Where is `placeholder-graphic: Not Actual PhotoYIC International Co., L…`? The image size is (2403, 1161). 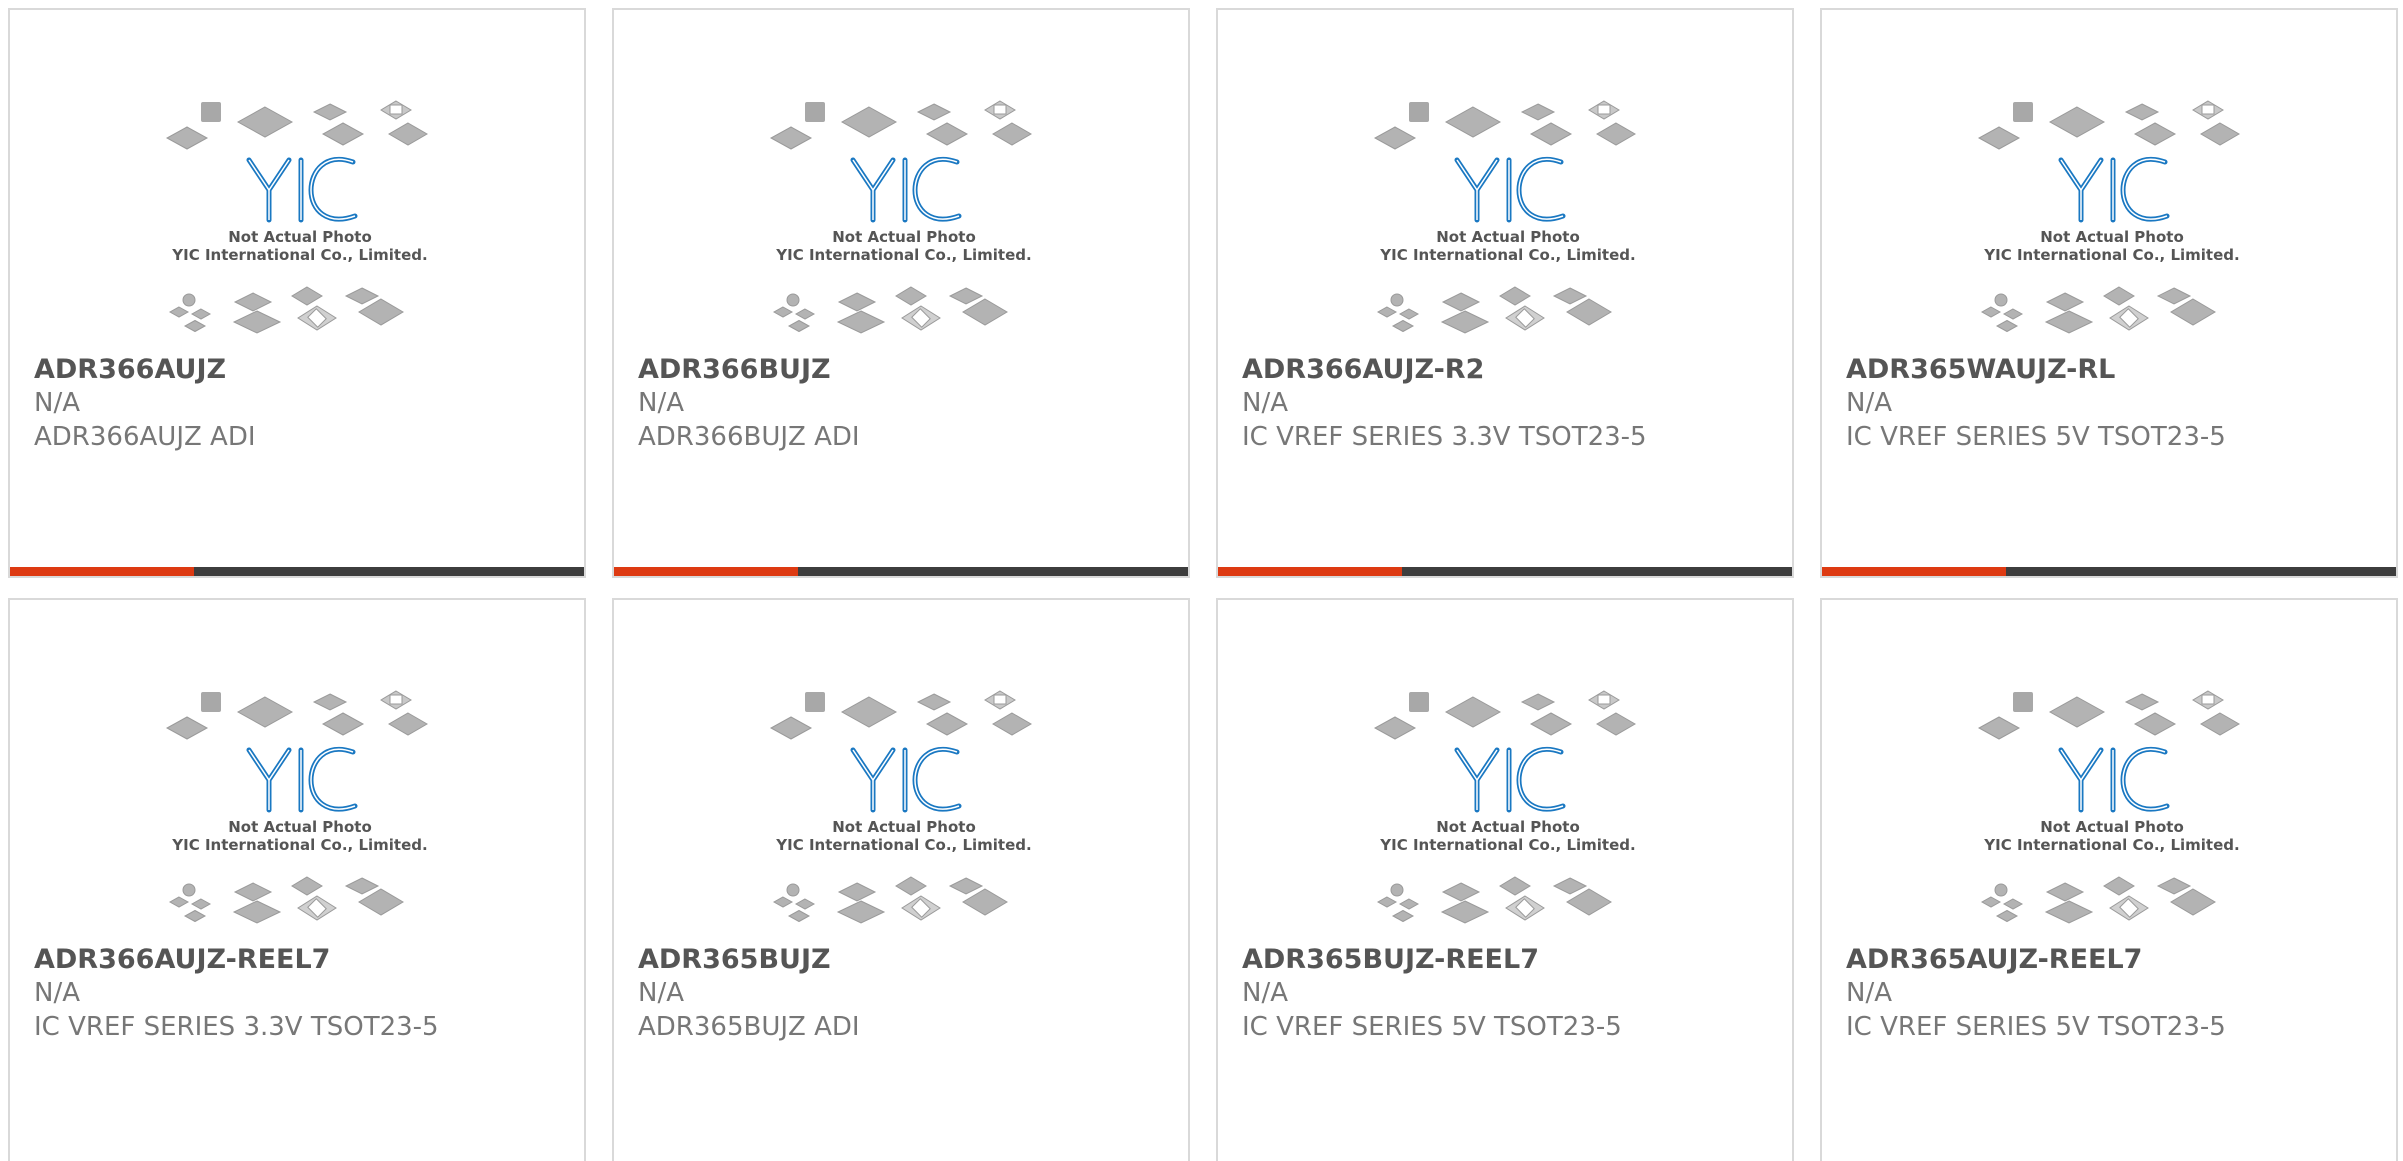 placeholder-graphic: Not Actual PhotoYIC International Co., L… is located at coordinates (296, 217).